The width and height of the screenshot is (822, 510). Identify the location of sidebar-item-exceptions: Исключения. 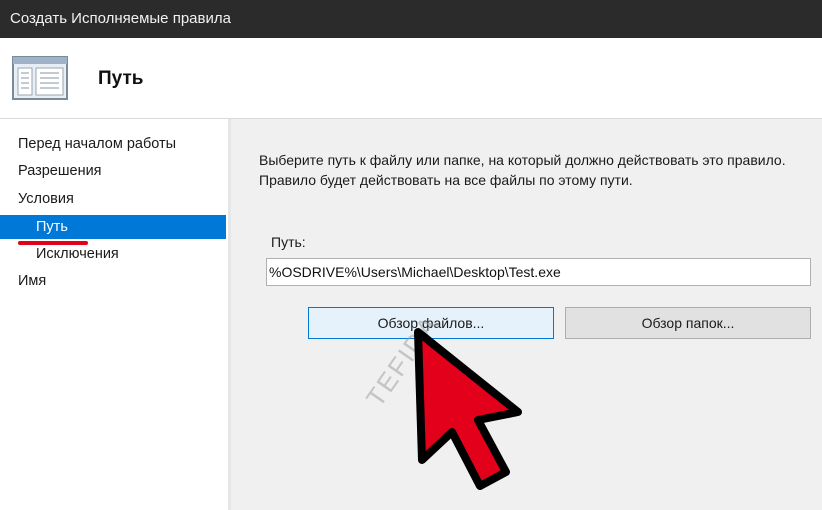
(113, 254).